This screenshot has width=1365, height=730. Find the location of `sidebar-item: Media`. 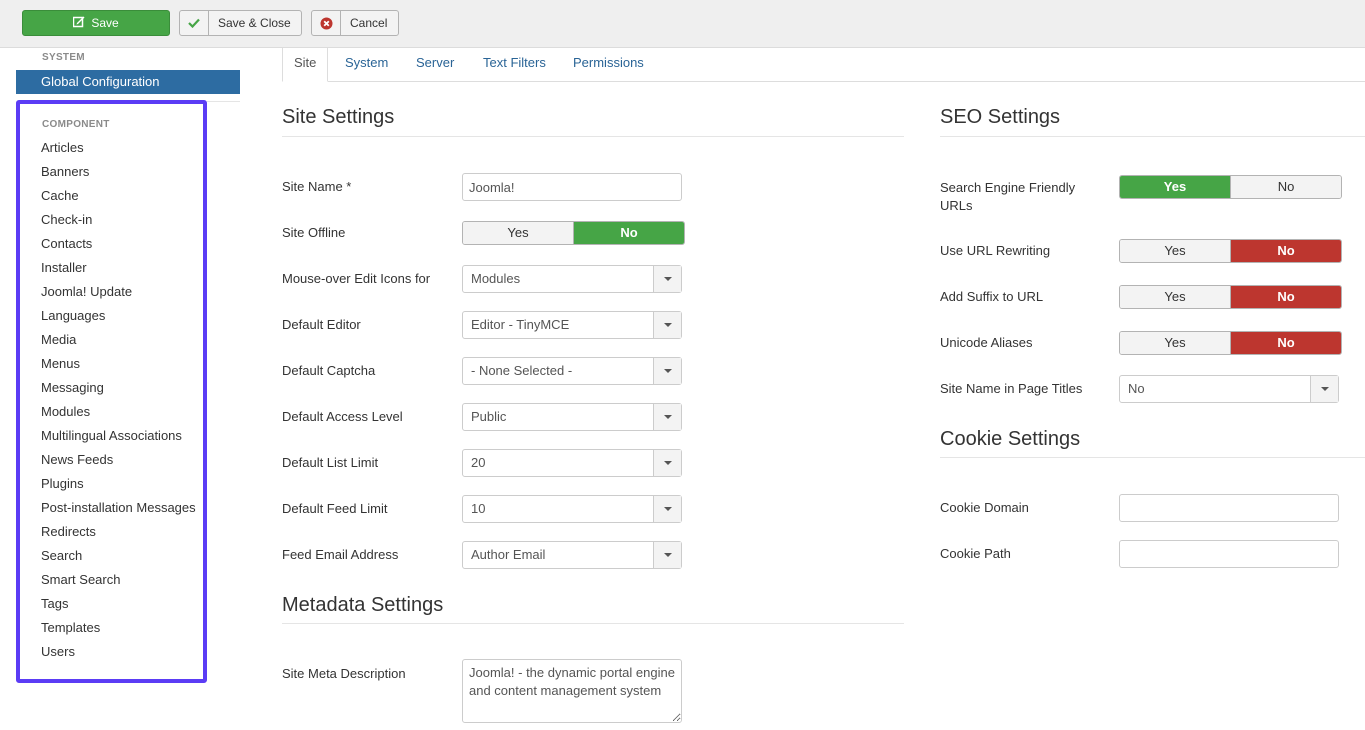

sidebar-item: Media is located at coordinates (118, 342).